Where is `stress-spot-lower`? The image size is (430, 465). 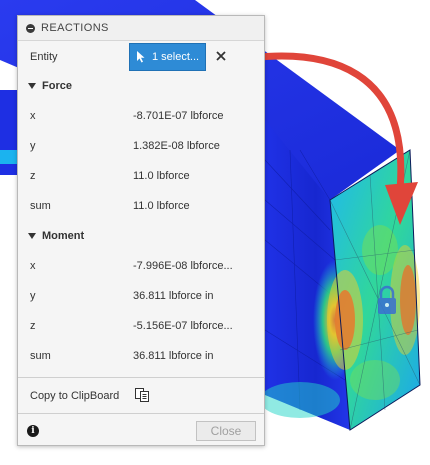
stress-spot-lower is located at coordinates (300, 400).